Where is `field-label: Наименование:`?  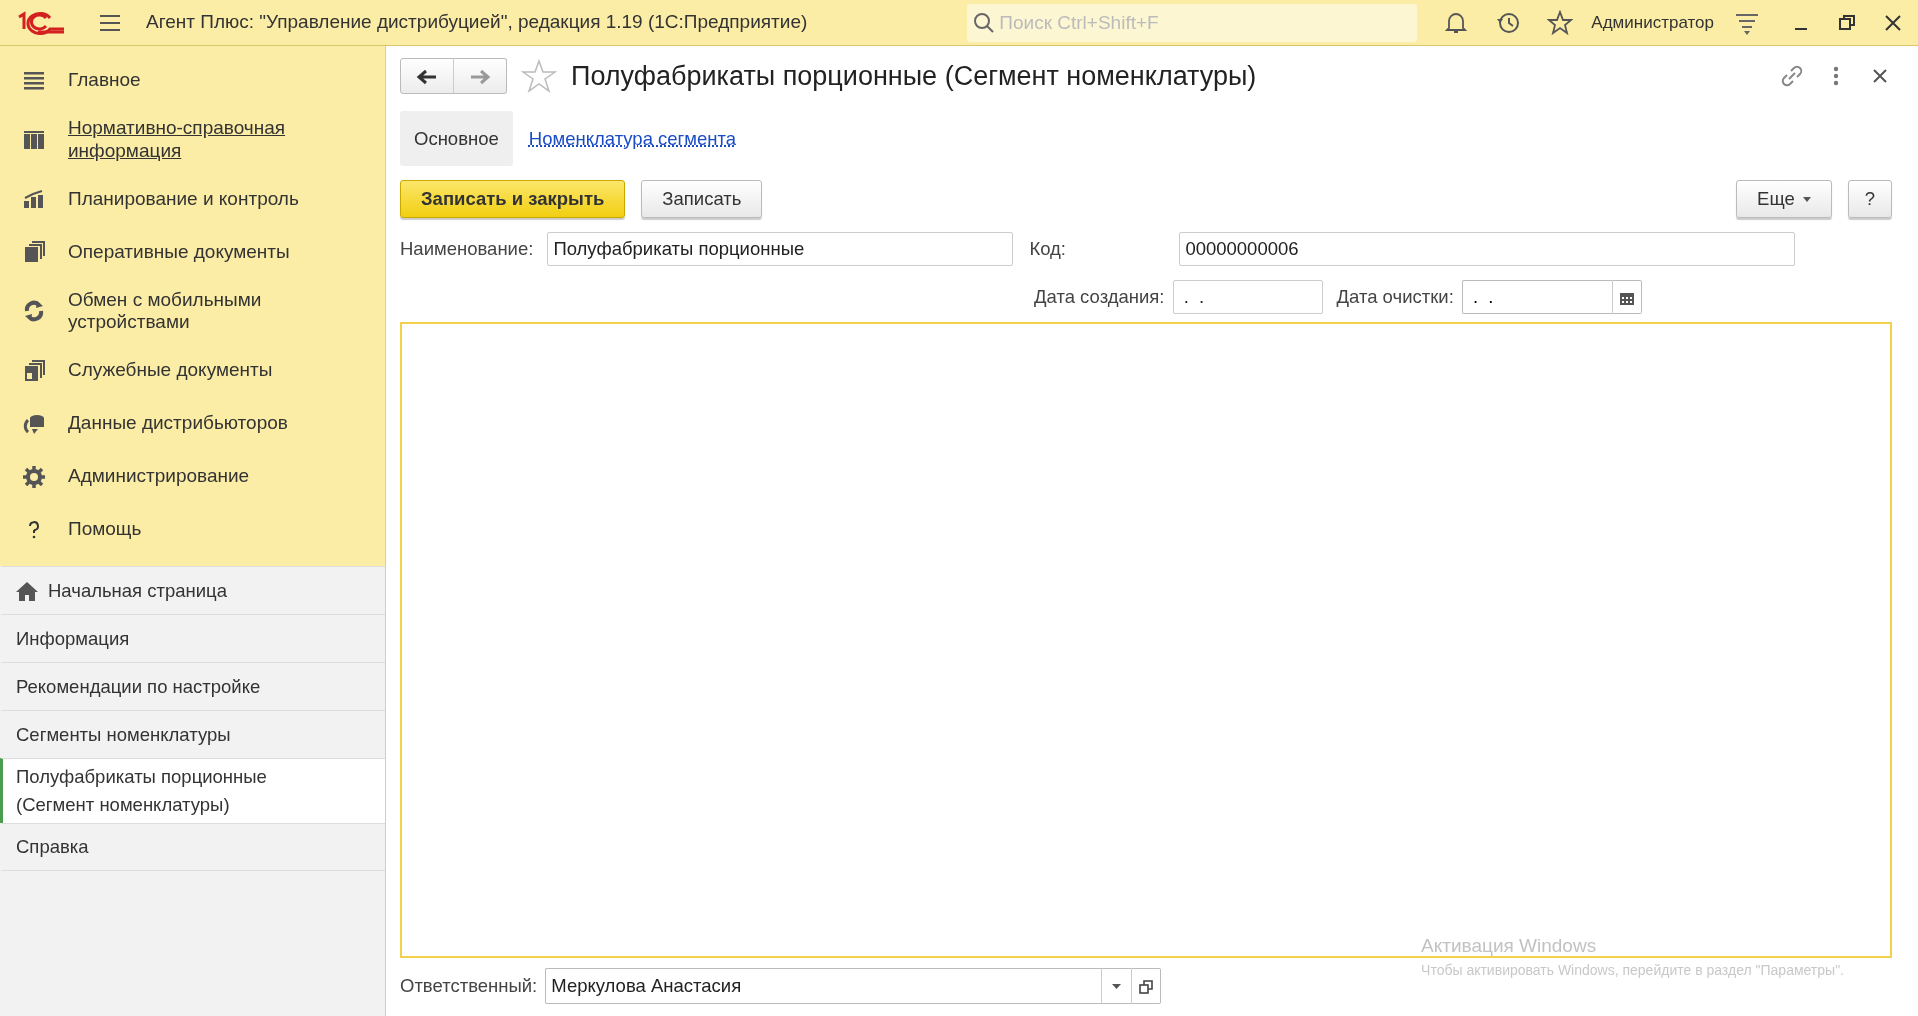 field-label: Наименование: is located at coordinates (467, 249).